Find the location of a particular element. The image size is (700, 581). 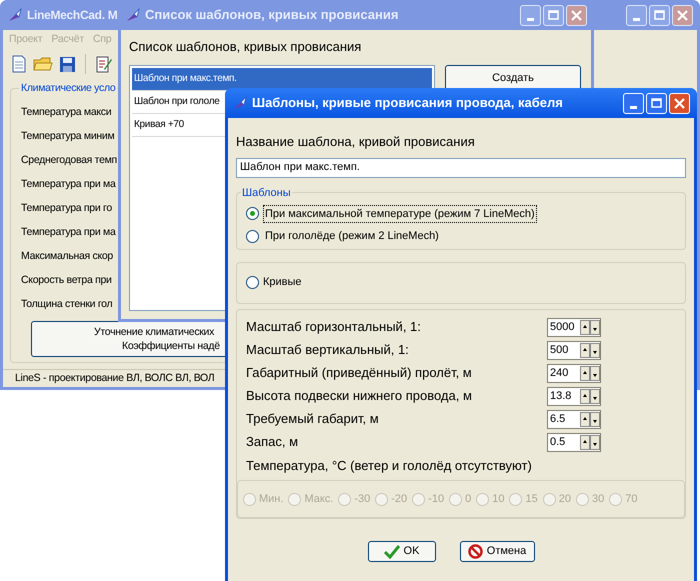

list-heading: Список шаблонов, кривых провисания is located at coordinates (245, 47).